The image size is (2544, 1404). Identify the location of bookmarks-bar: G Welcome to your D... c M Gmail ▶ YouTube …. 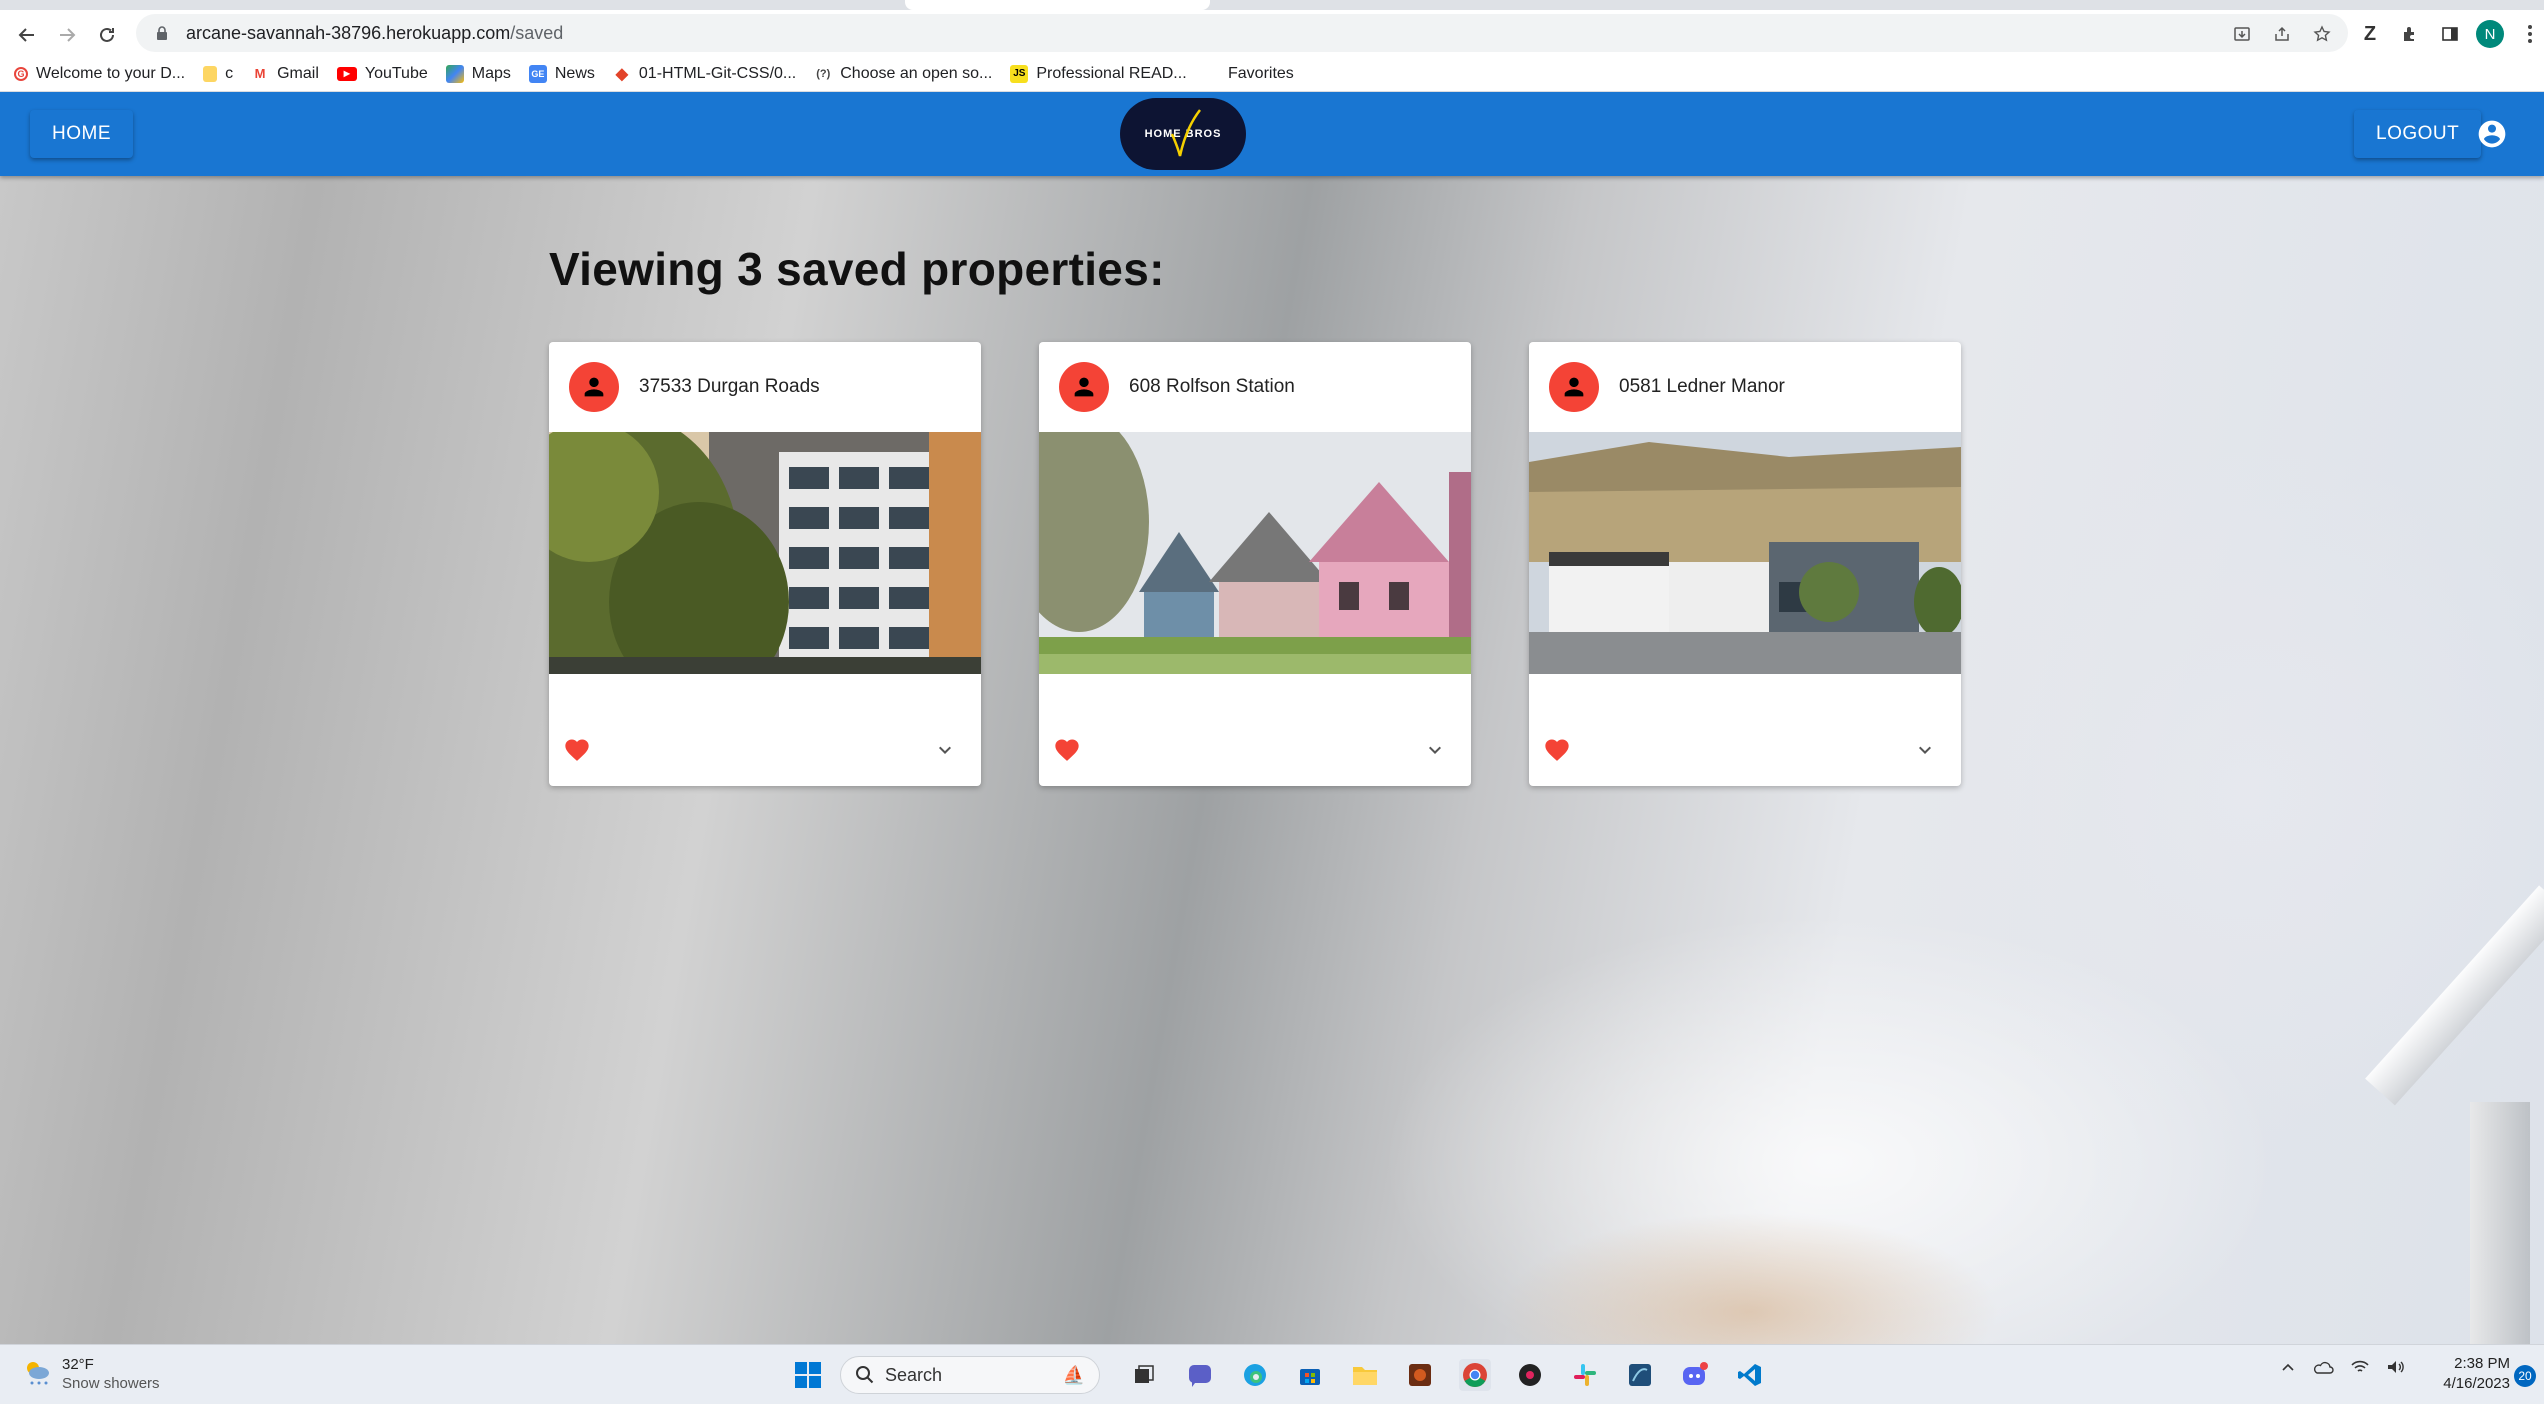
(1272, 74).